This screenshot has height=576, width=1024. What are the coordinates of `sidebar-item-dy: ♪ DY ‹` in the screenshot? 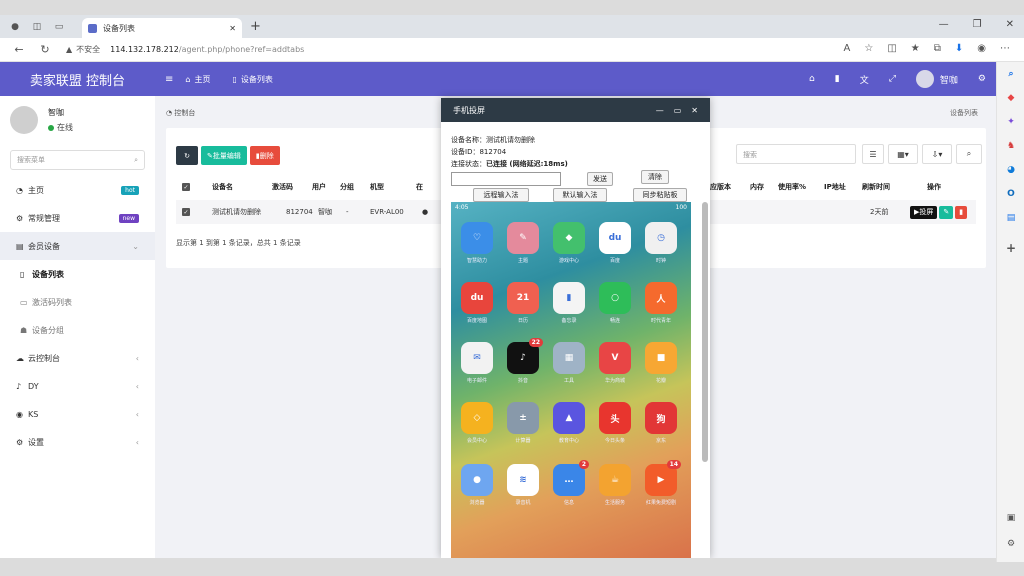 It's located at (77, 386).